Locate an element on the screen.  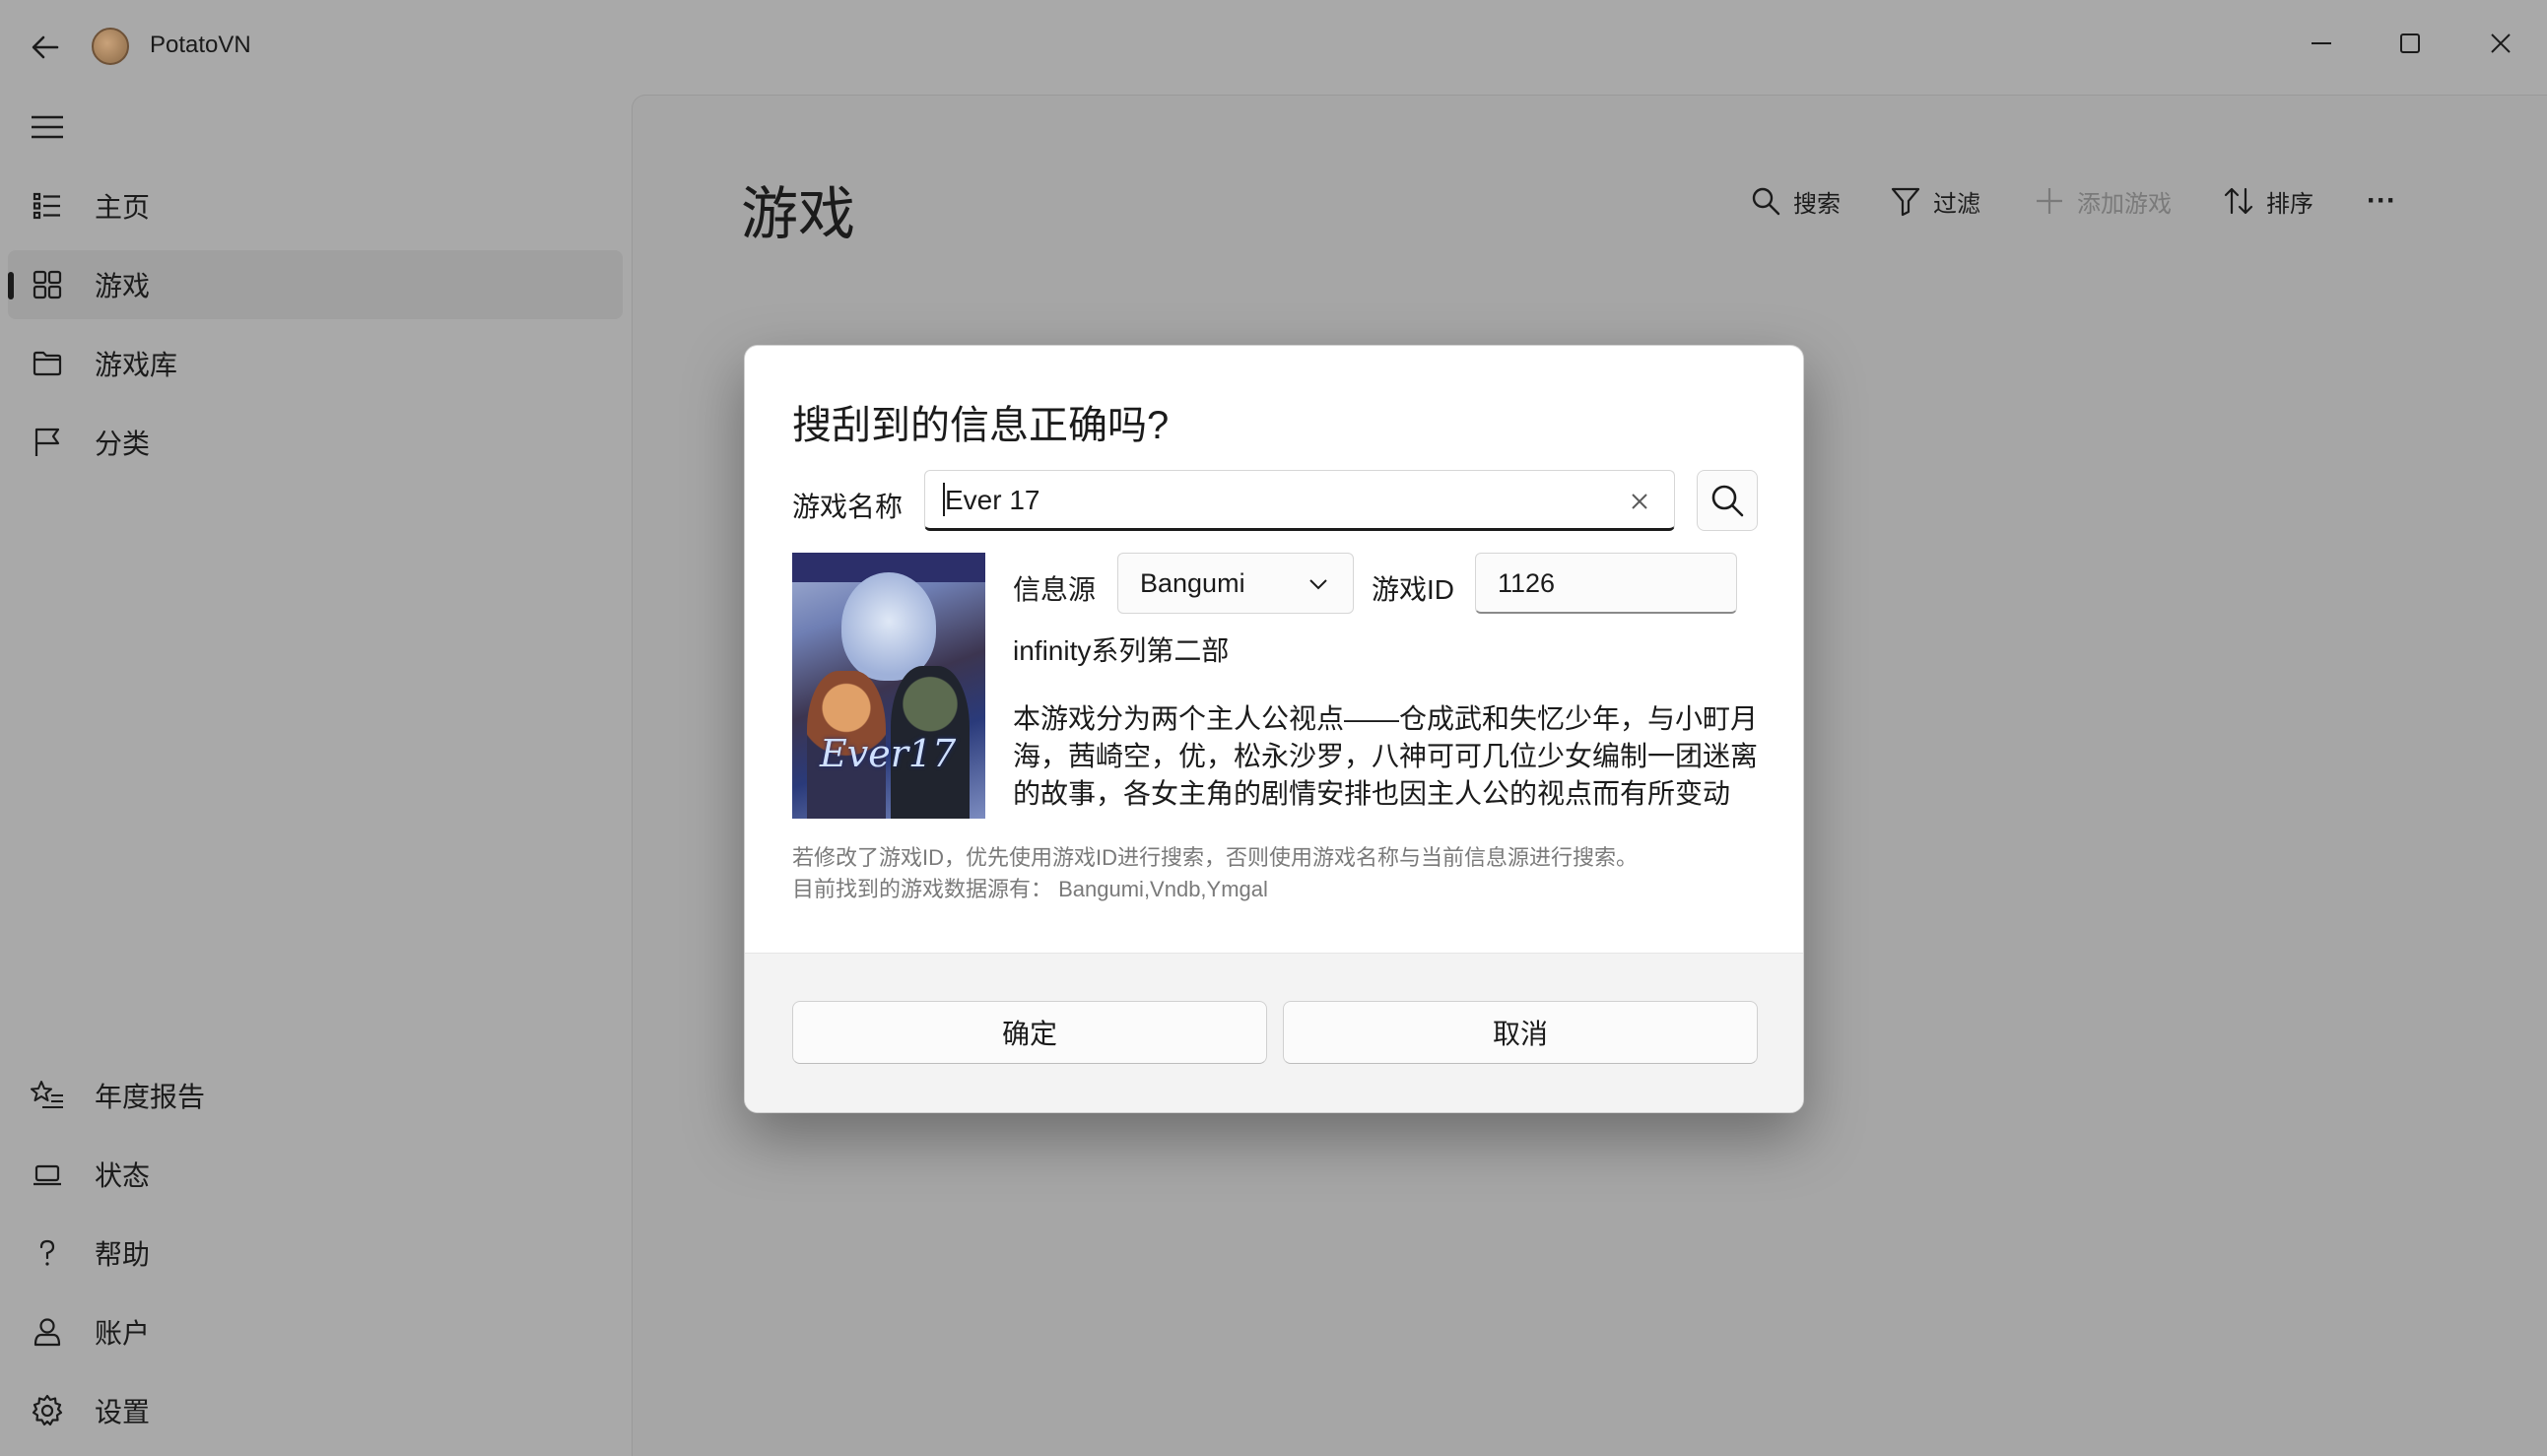
game-name-label: 游戏名称 is located at coordinates (848, 507).